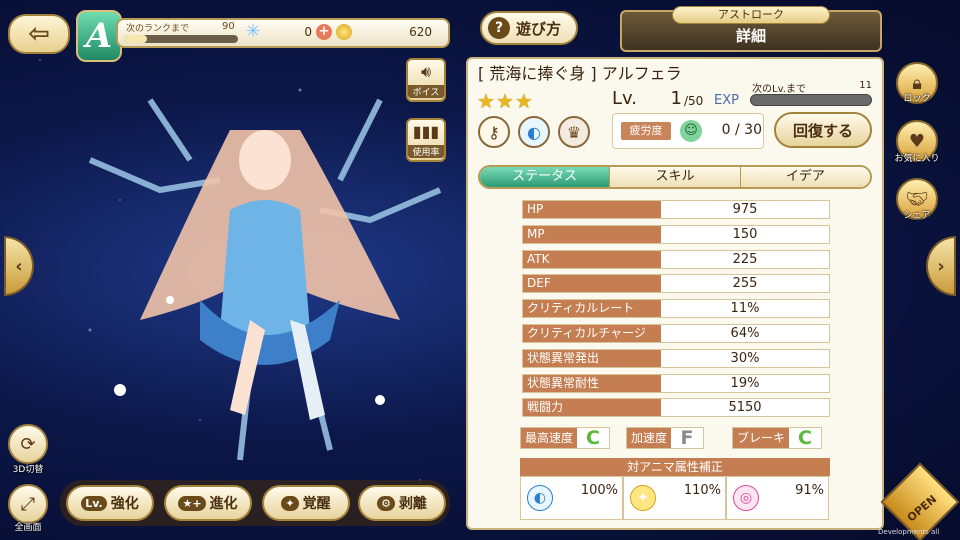 Image resolution: width=960 pixels, height=540 pixels. I want to click on affinity-light-value: 110%, so click(702, 490).